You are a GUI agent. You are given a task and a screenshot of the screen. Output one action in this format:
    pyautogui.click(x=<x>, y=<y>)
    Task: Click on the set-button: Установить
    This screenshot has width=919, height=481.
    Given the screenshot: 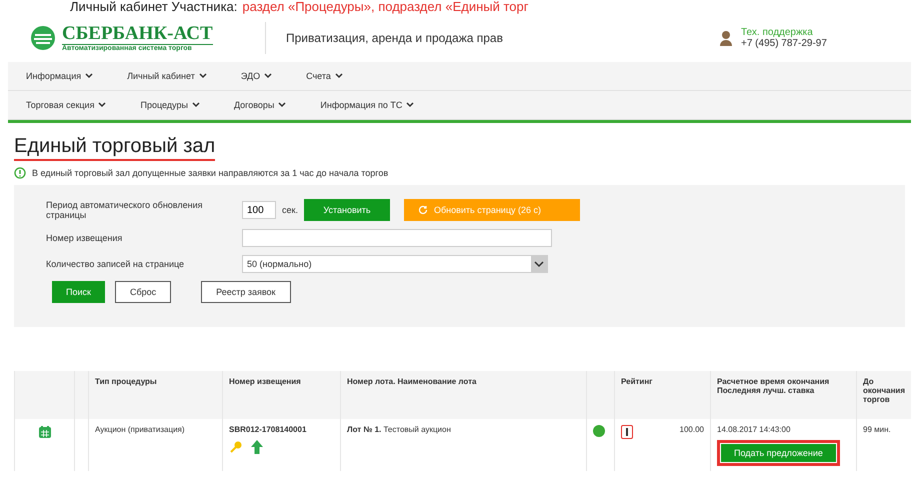 What is the action you would take?
    pyautogui.click(x=347, y=210)
    